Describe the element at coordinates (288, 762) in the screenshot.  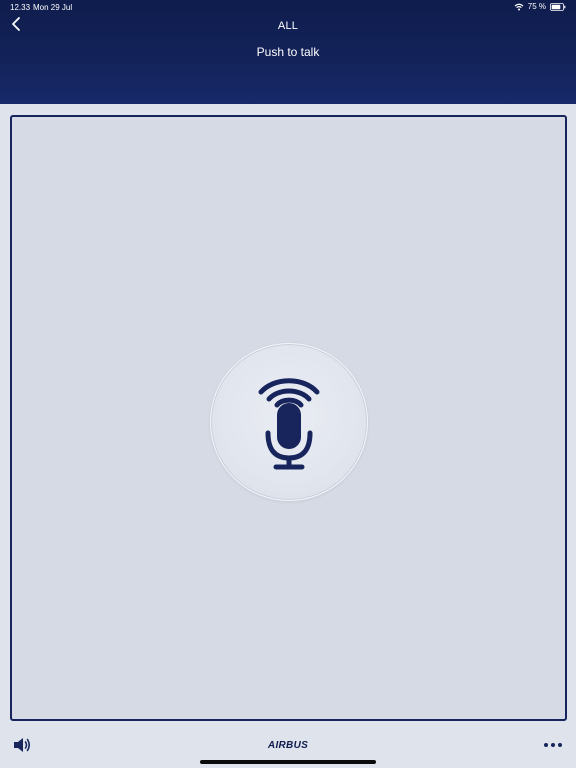
I see `home-indicator` at that location.